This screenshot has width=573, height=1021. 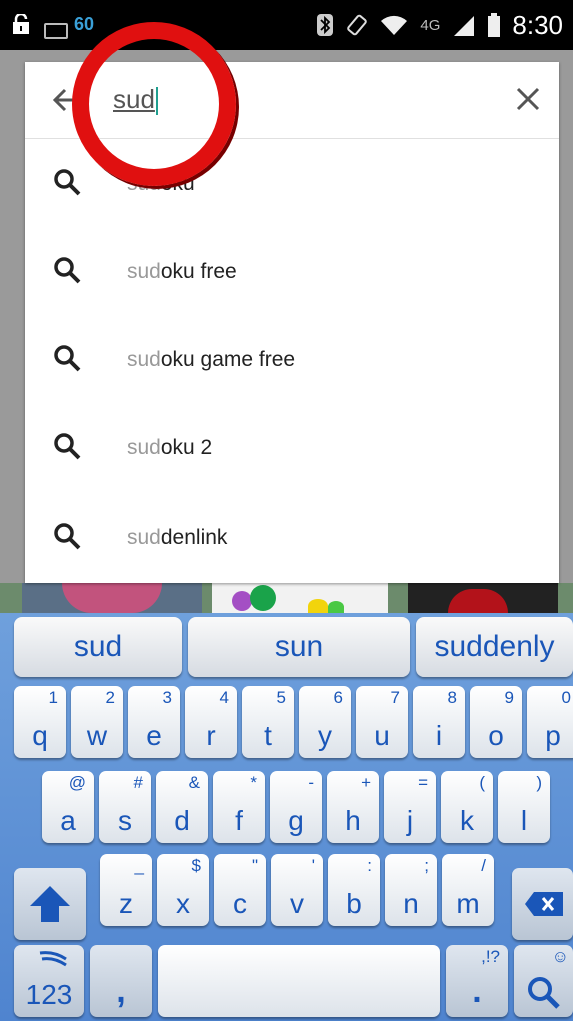 What do you see at coordinates (494, 25) in the screenshot?
I see `battery-icon` at bounding box center [494, 25].